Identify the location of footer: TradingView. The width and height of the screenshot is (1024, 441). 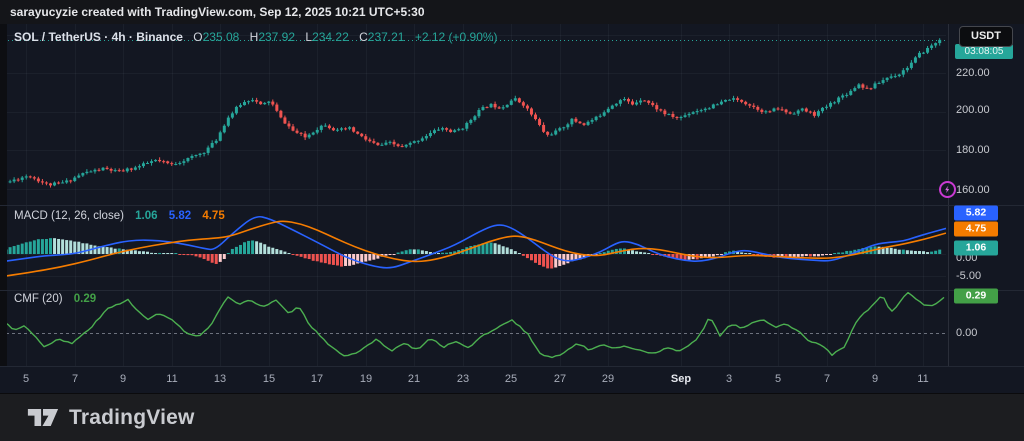
(512, 417).